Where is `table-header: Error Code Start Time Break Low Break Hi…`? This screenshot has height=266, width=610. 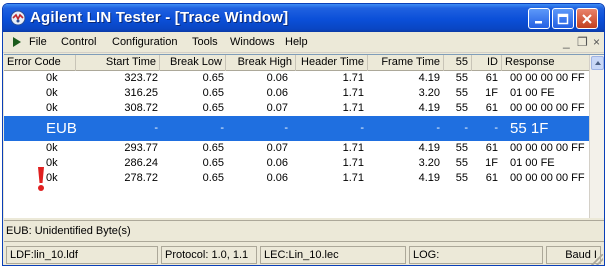
table-header: Error Code Start Time Break Low Break Hi… is located at coordinates (297, 63).